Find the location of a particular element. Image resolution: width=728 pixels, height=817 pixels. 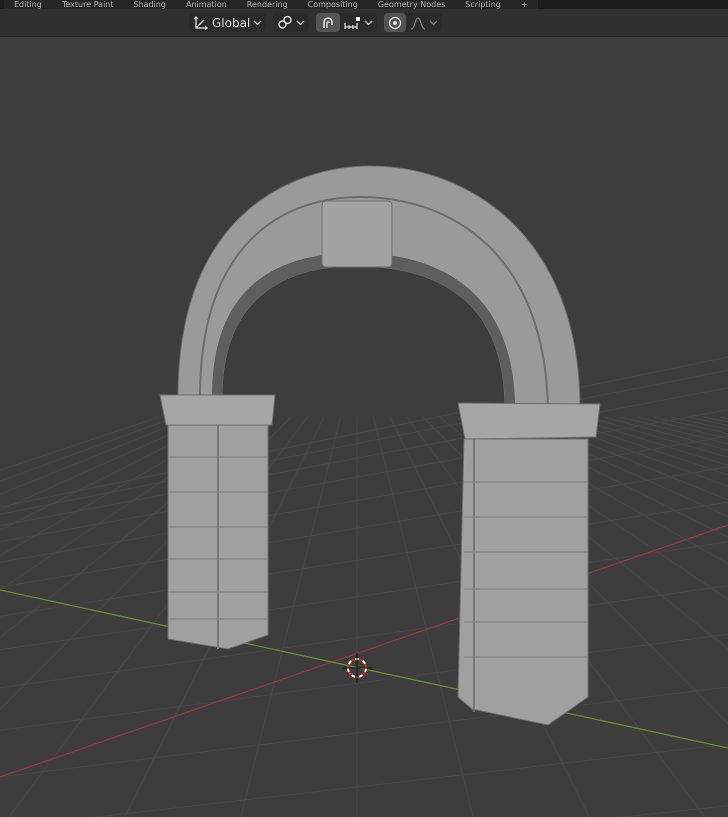

workspace-tab: + is located at coordinates (524, 4).